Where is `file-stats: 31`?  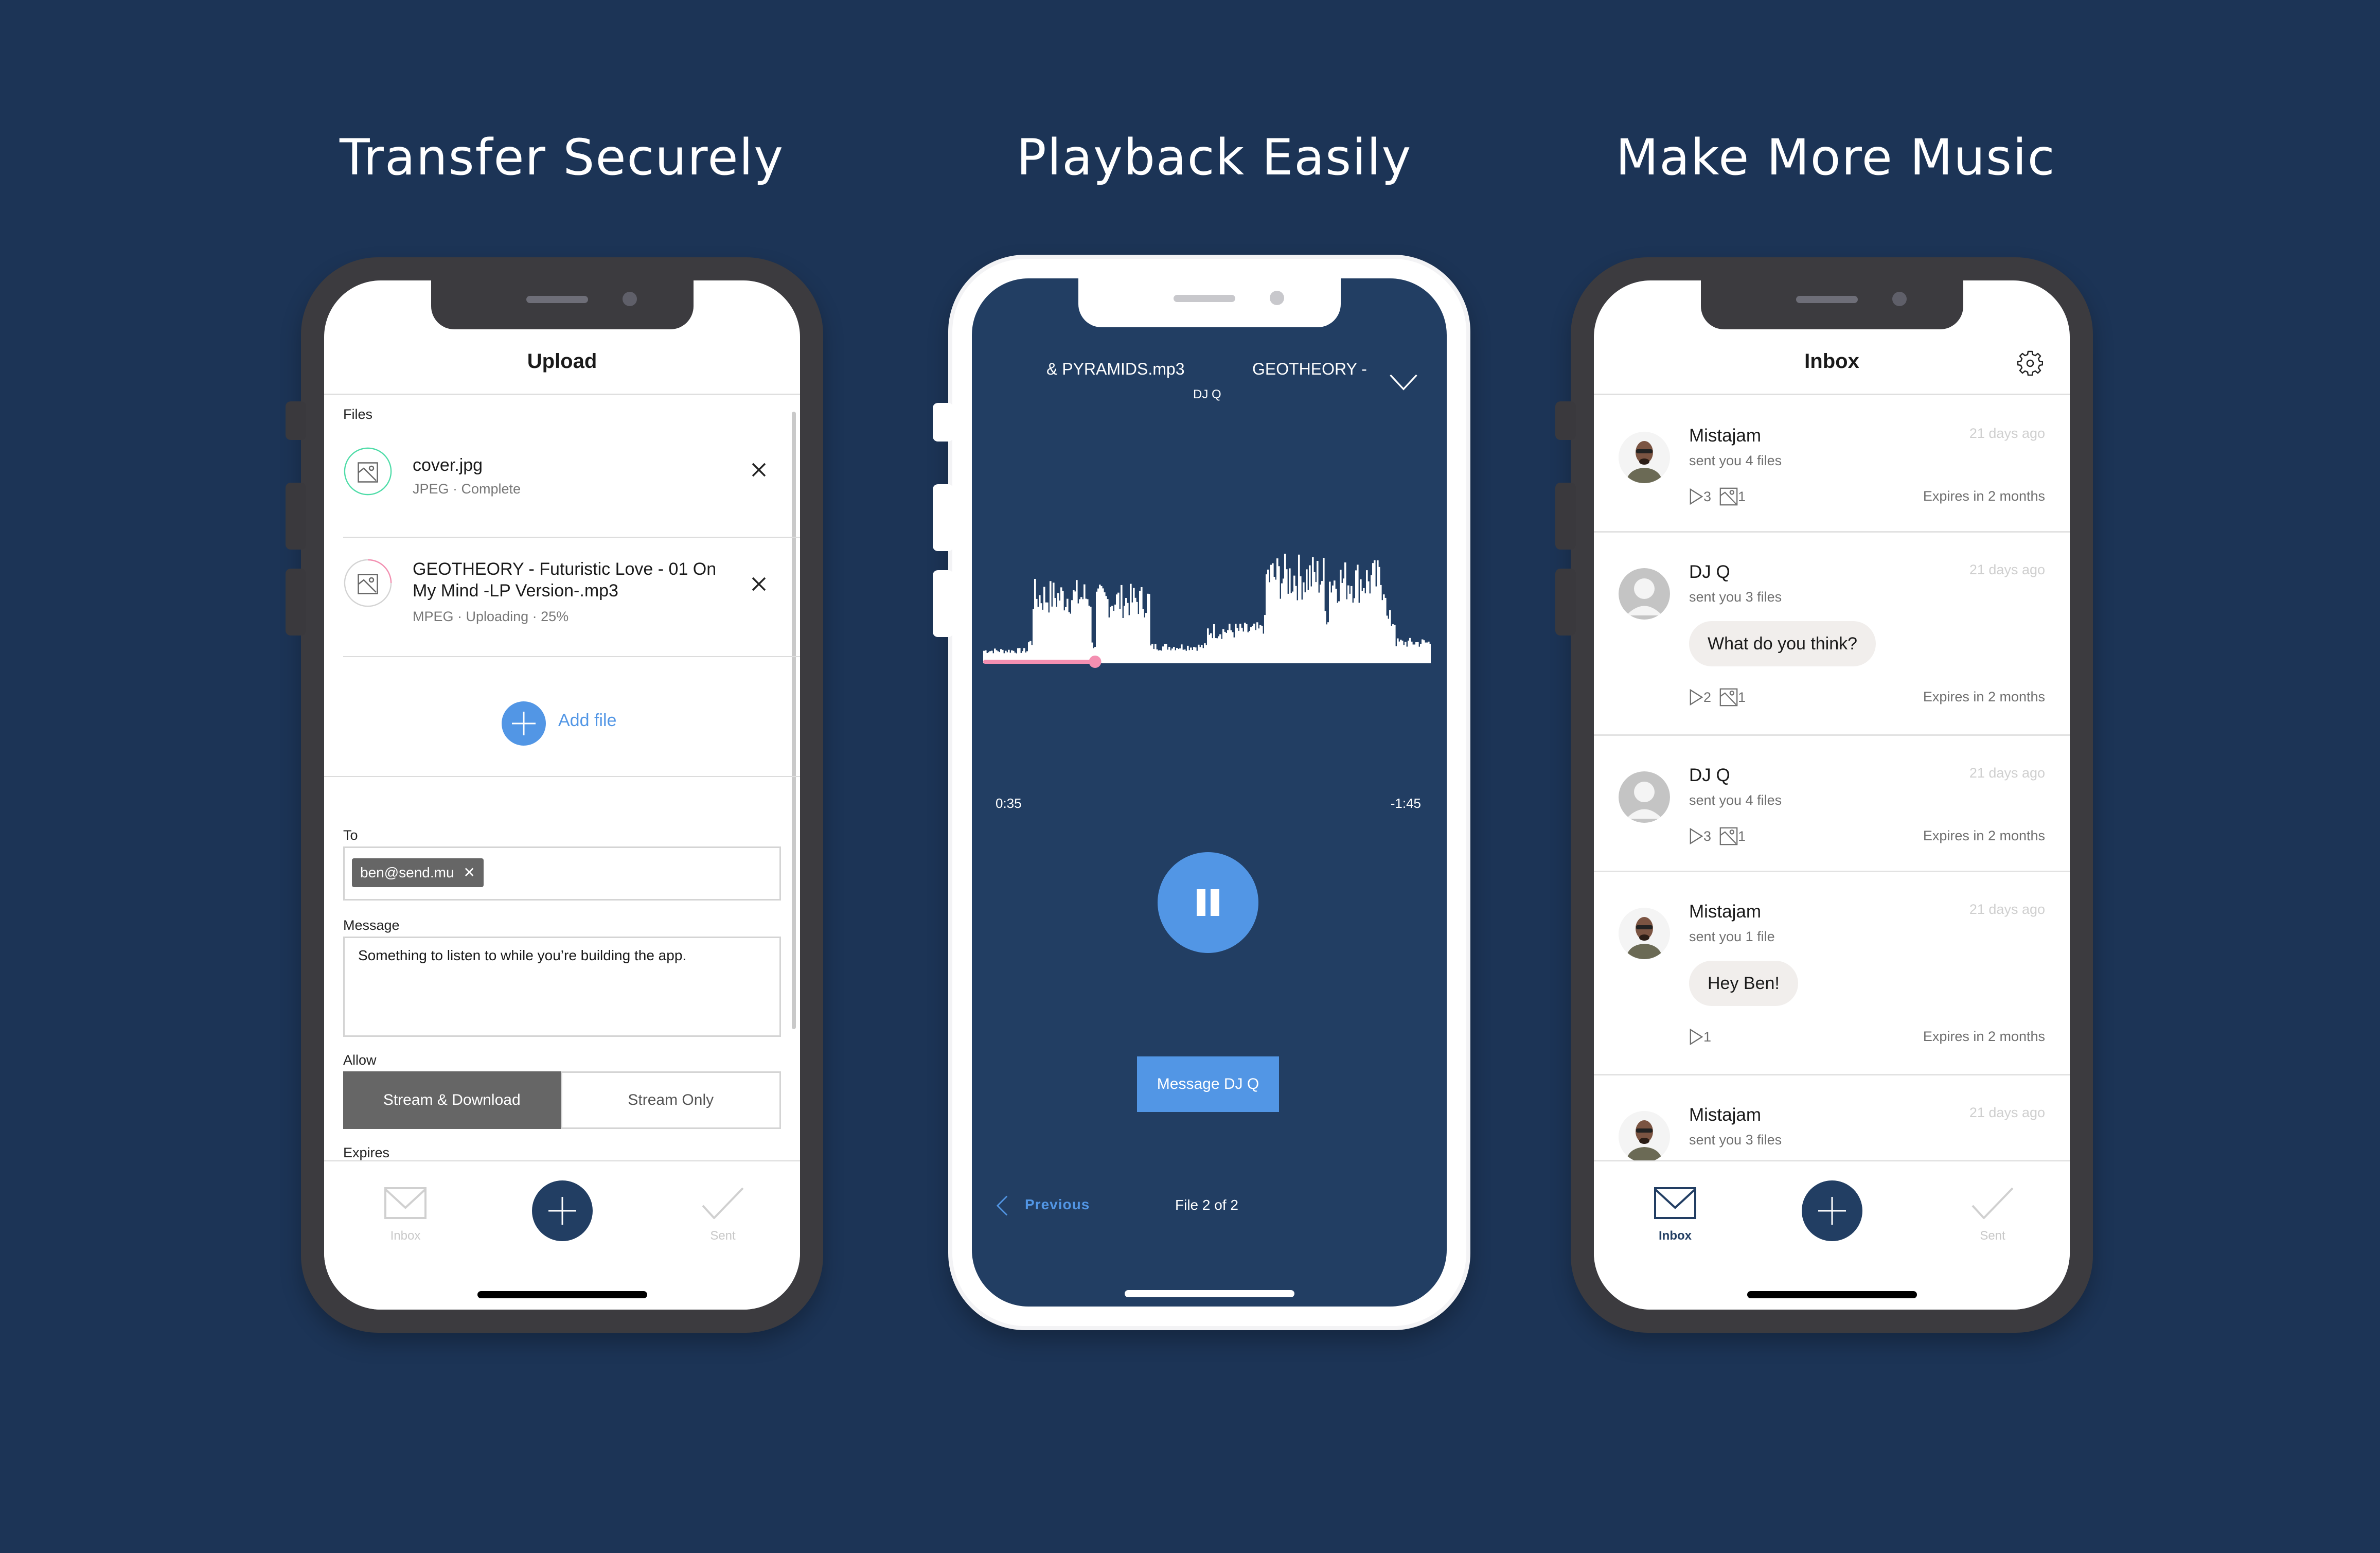
file-stats: 31 is located at coordinates (1721, 836).